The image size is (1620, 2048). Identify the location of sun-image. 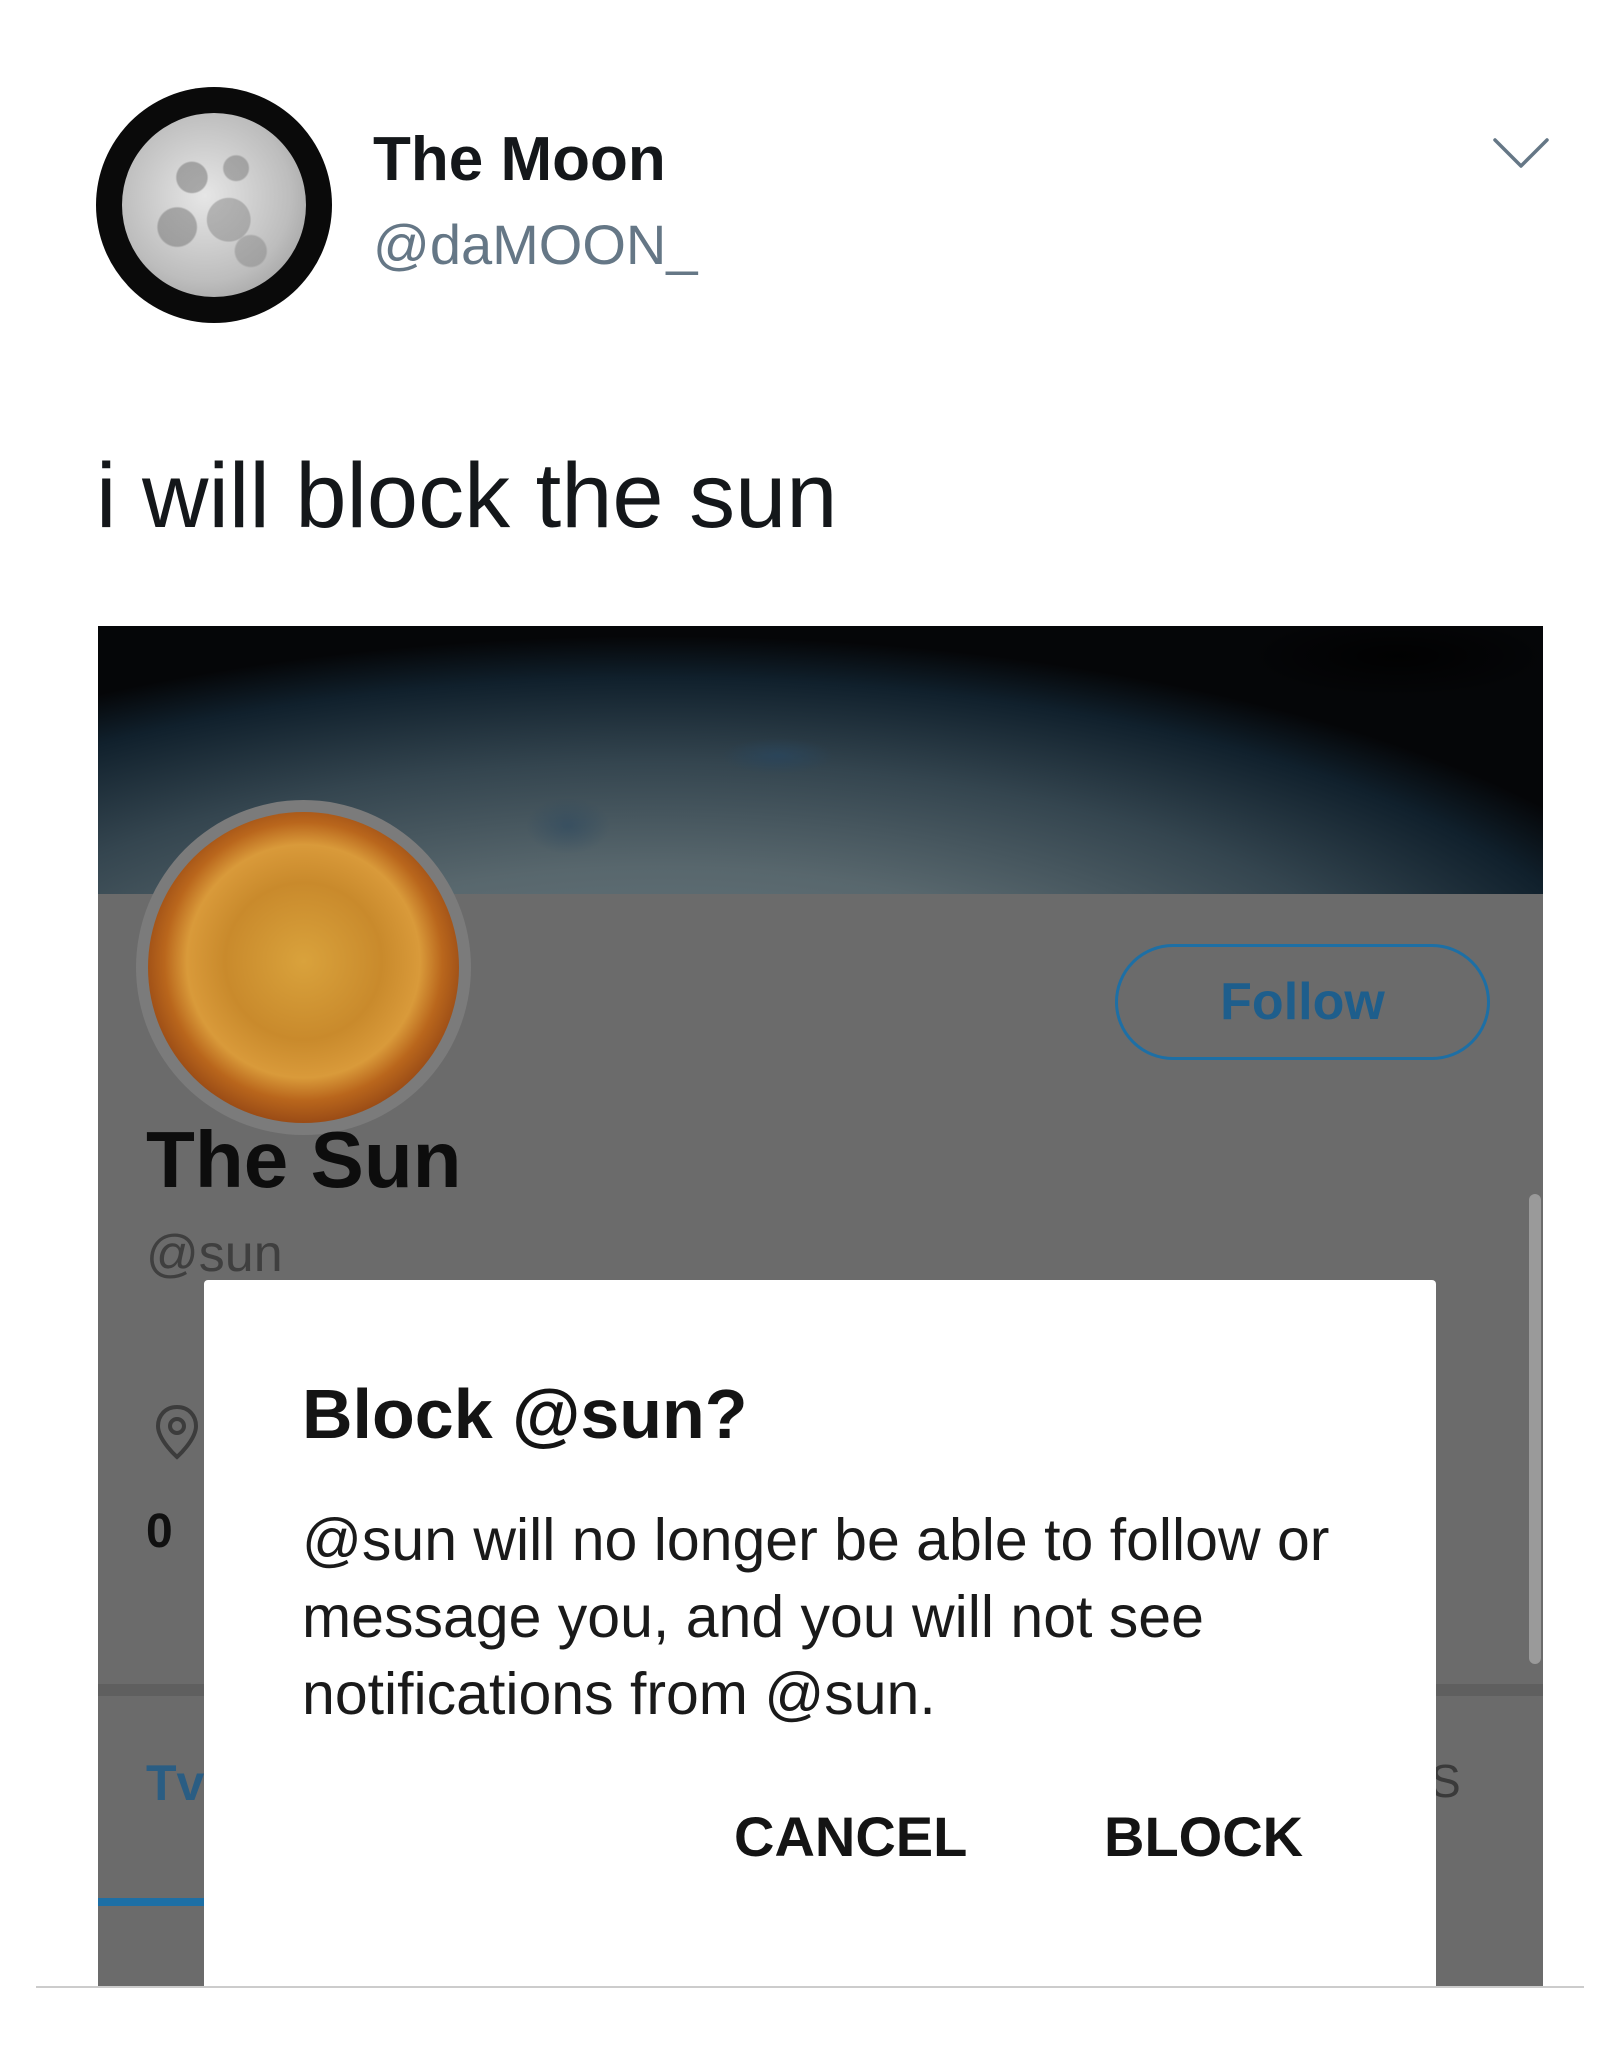
(303, 967).